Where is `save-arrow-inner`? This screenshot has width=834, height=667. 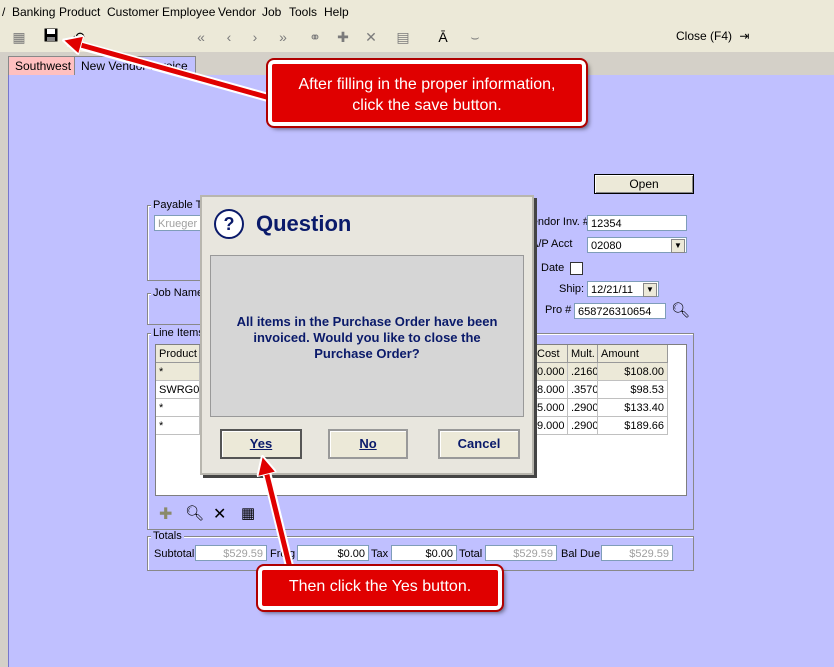 save-arrow-inner is located at coordinates (170, 71).